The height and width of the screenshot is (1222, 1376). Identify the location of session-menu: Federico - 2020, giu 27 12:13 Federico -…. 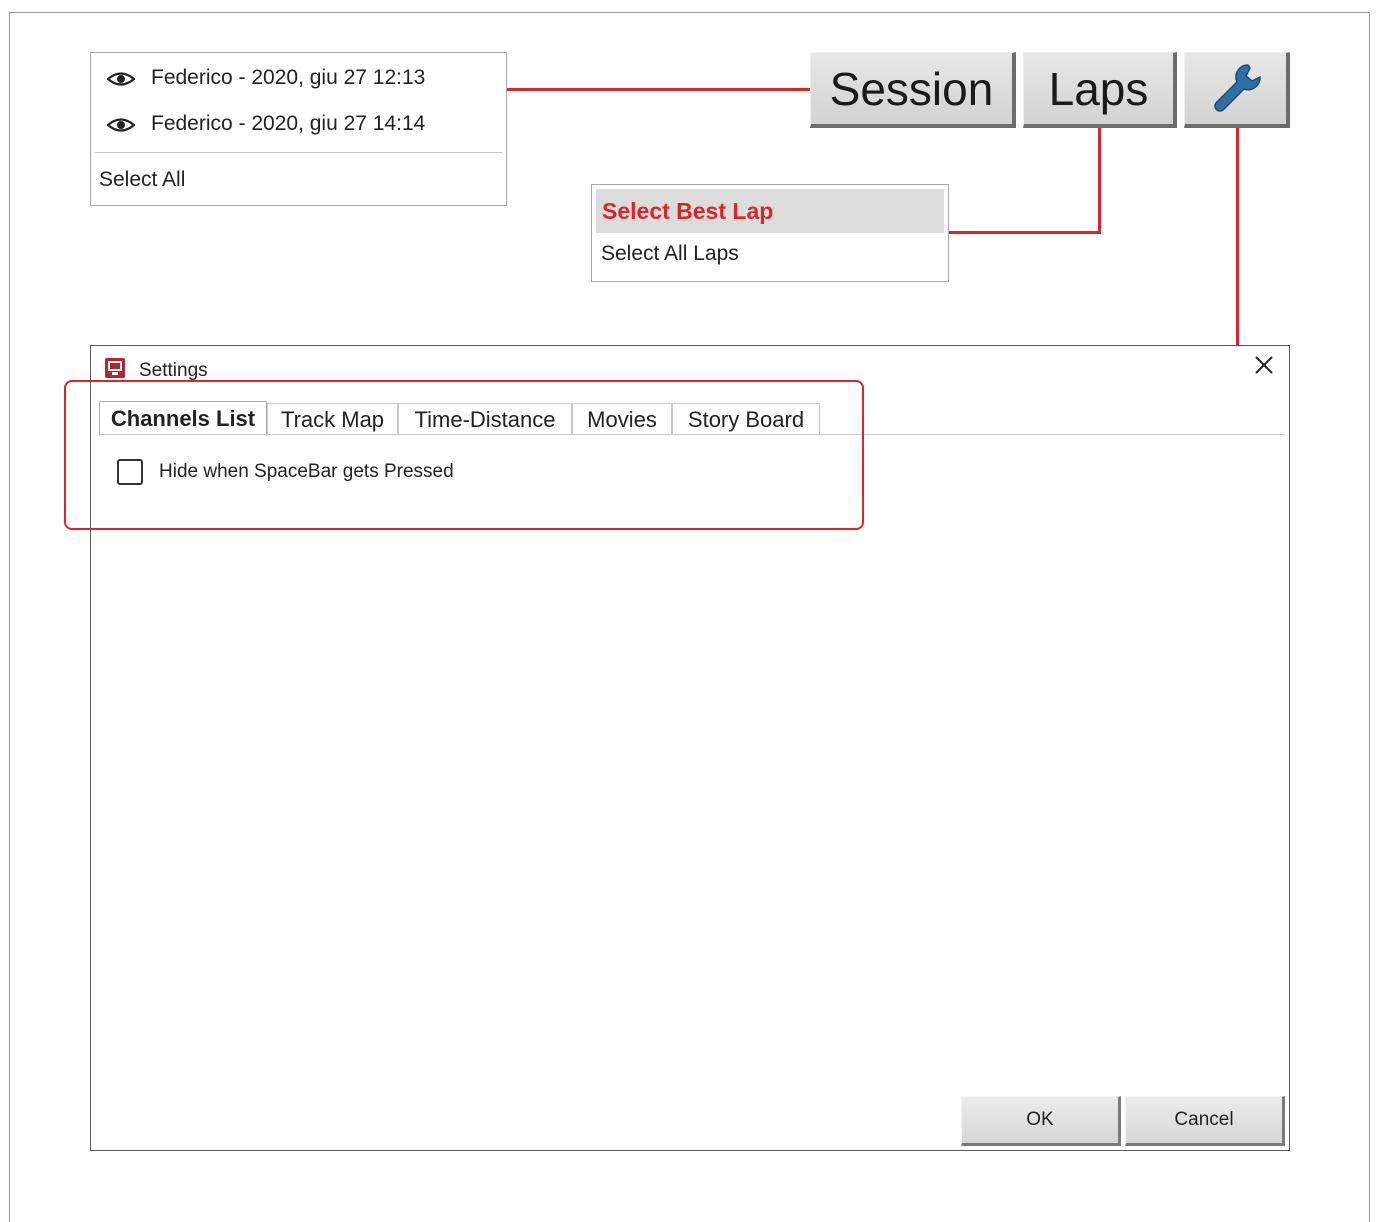
(298, 129).